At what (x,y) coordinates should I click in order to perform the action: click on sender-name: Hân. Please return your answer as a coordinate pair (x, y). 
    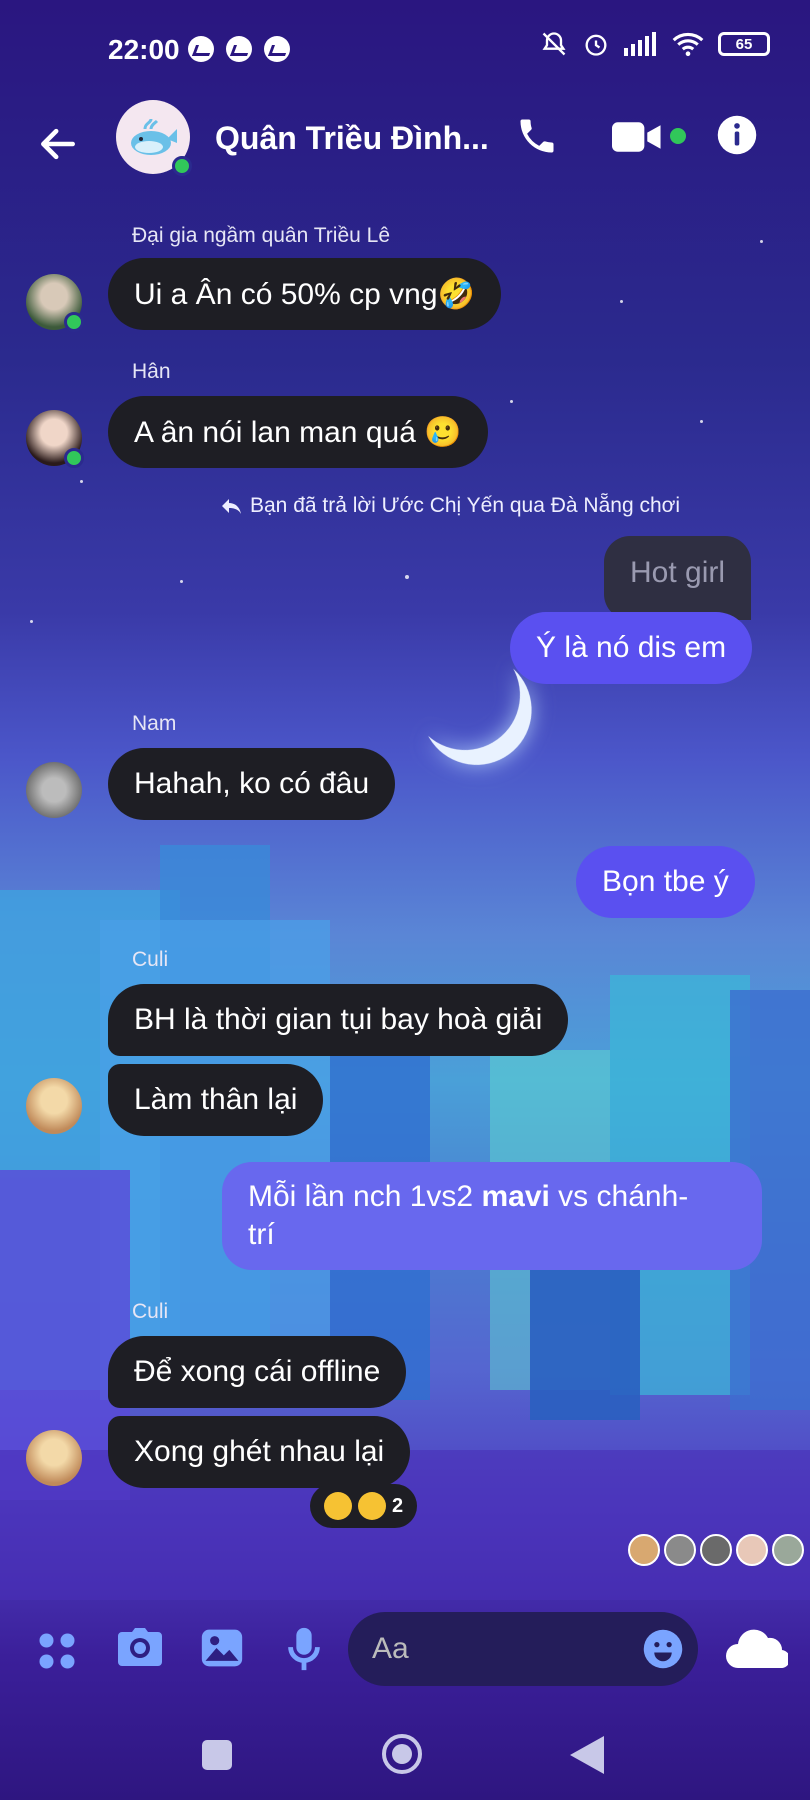
    Looking at the image, I should click on (151, 371).